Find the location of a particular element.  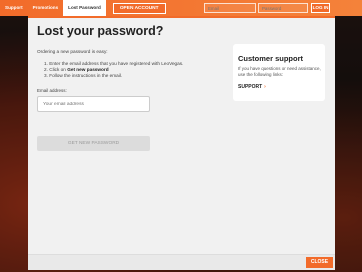

email-field is located at coordinates (93, 104).